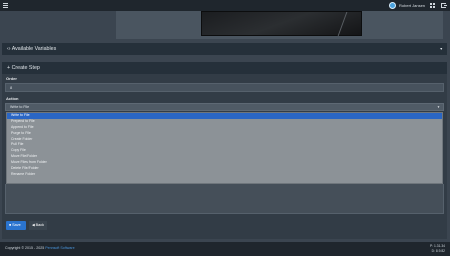 This screenshot has width=450, height=256. Describe the element at coordinates (25, 248) in the screenshot. I see `copyright-prefix: Copyright © 2015 - 2025` at that location.